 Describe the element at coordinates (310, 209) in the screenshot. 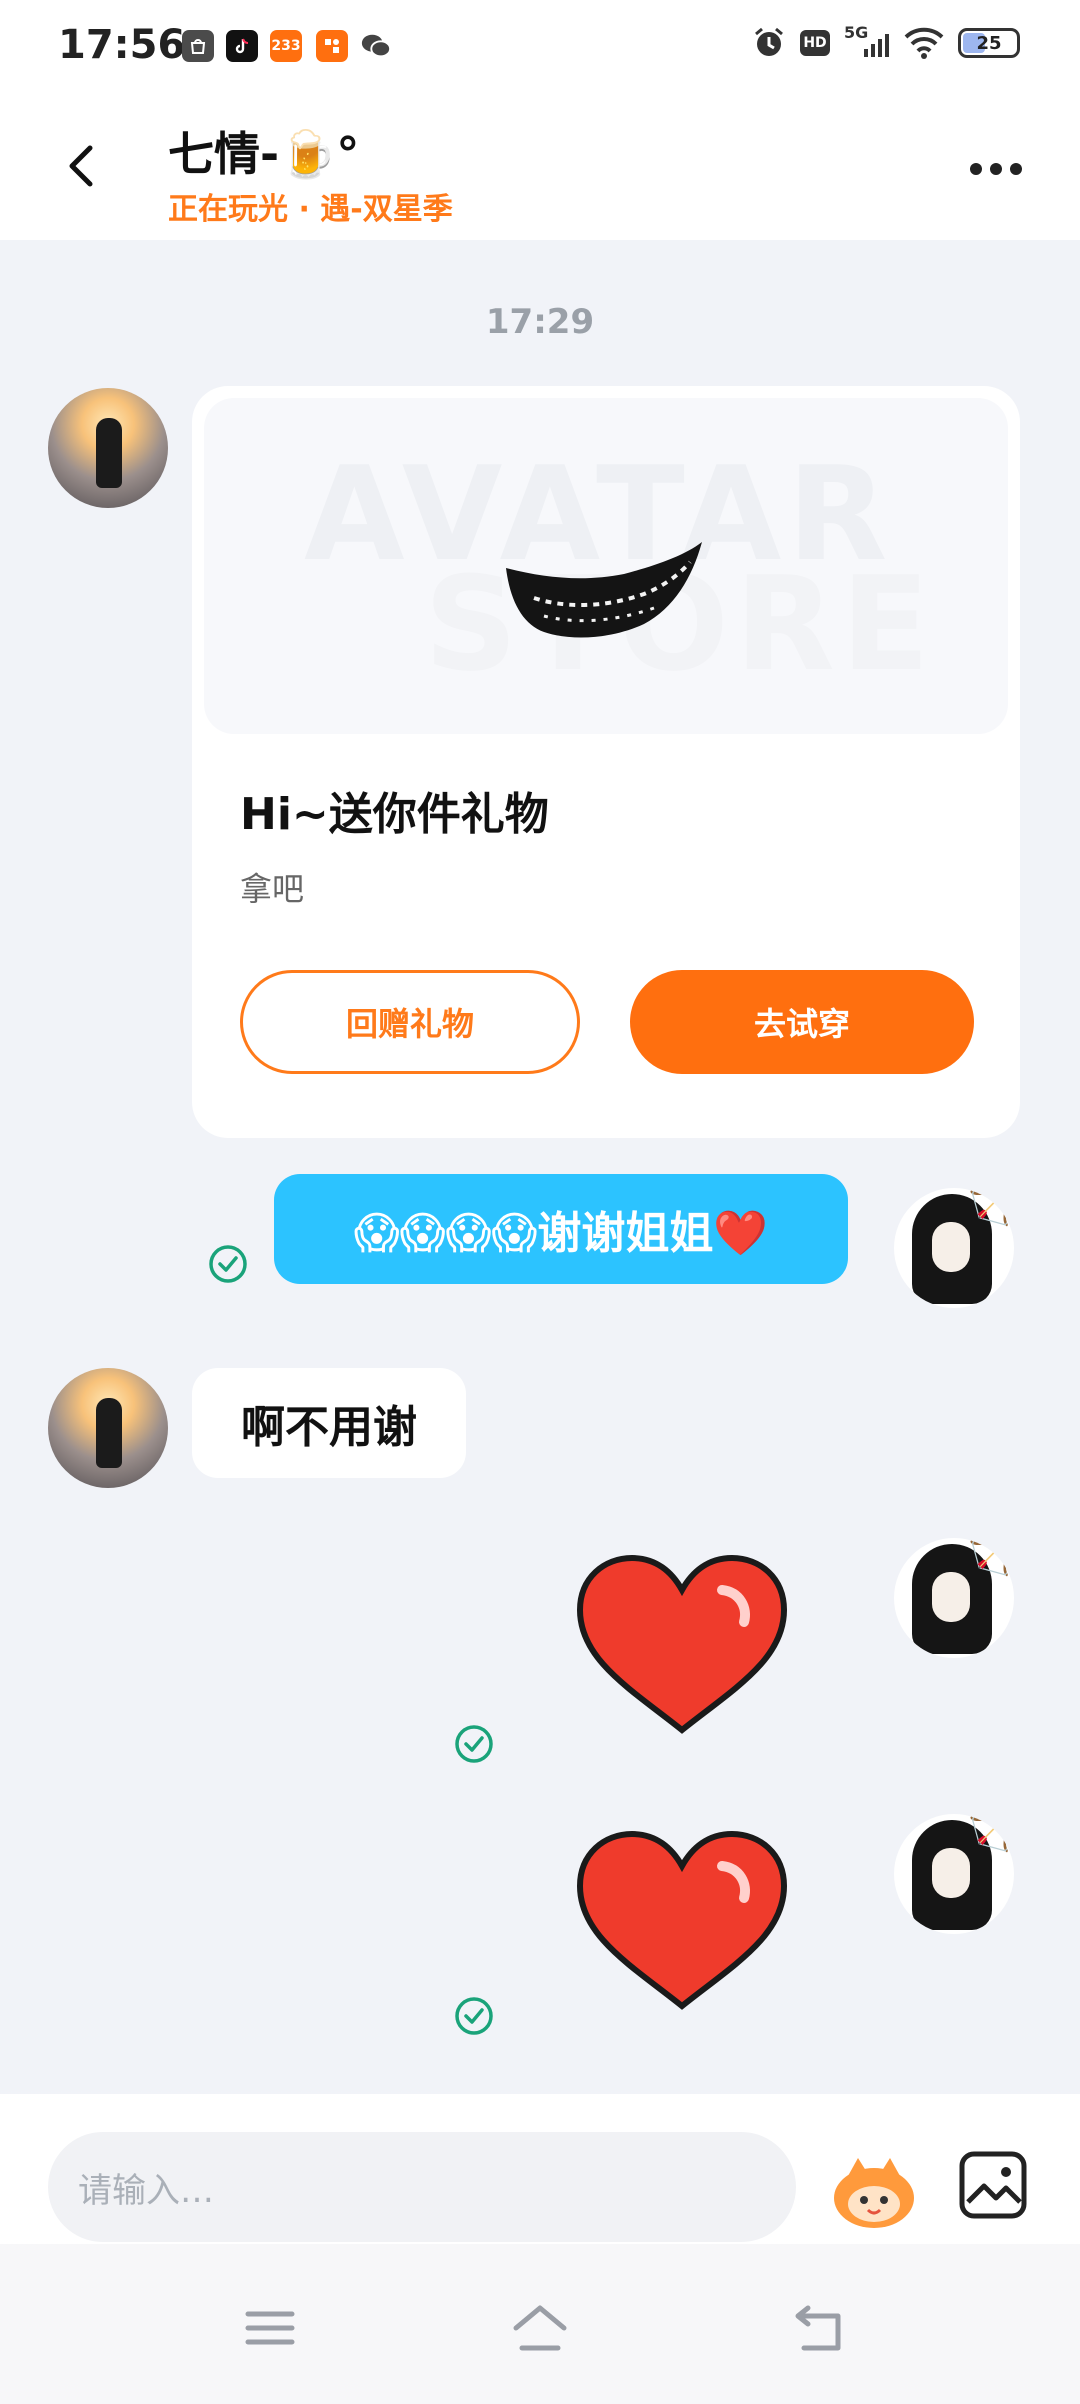

I see `contact-status: 正在玩光 · 遇-双星季` at that location.